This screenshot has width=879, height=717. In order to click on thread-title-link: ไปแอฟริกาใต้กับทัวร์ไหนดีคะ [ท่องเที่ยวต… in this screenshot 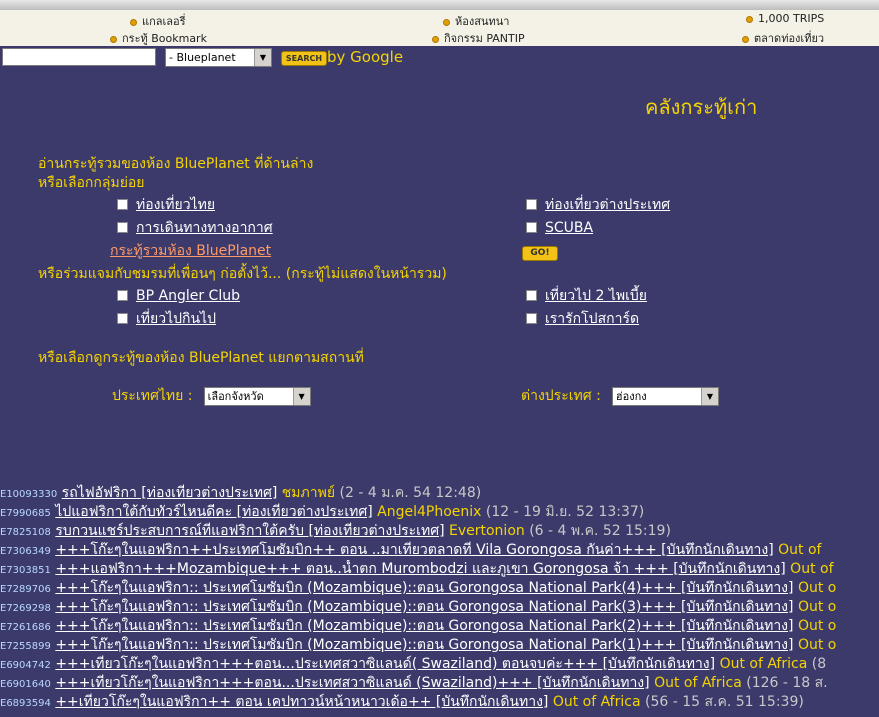, I will do `click(213, 512)`.